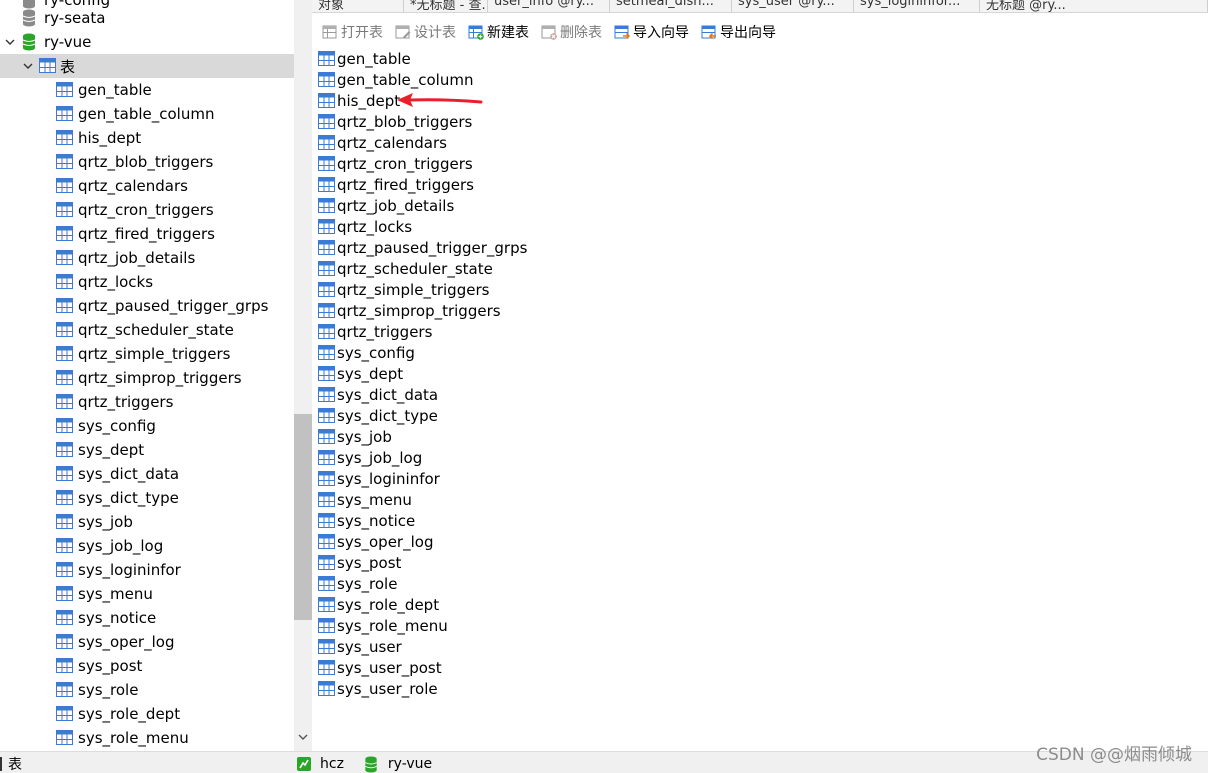 The height and width of the screenshot is (773, 1208). I want to click on scrollbar-thumb, so click(303, 517).